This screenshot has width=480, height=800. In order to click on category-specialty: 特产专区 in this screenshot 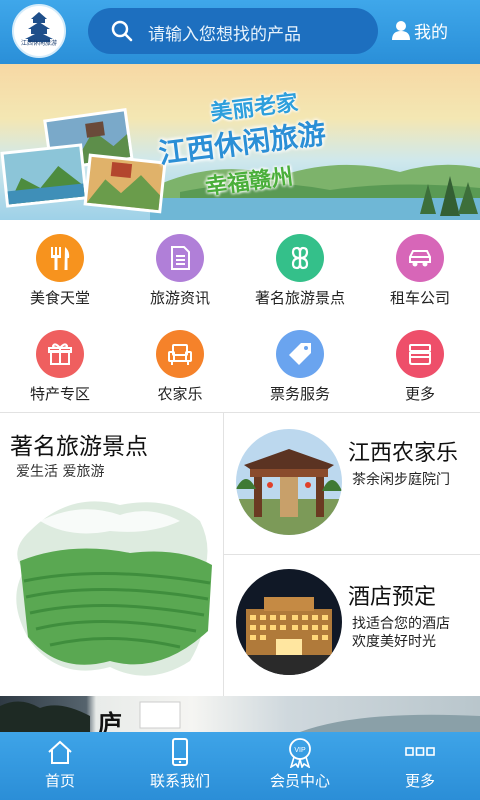, I will do `click(60, 364)`.